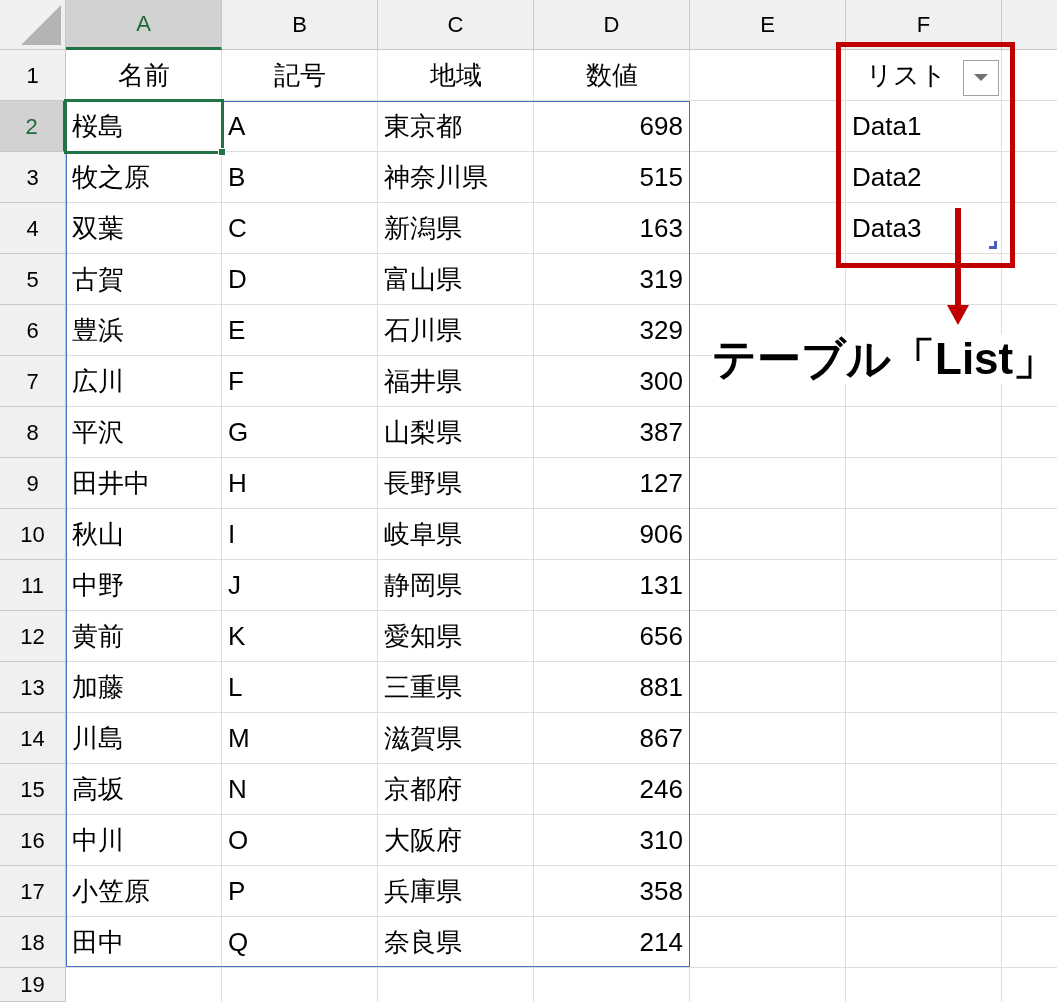  Describe the element at coordinates (33, 891) in the screenshot. I see `row-header: 17` at that location.